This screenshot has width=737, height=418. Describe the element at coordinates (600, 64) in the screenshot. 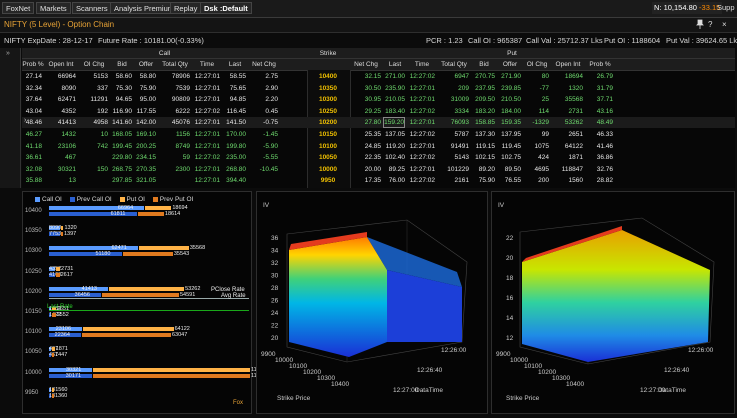

I see `put-col-header: Prob %` at that location.